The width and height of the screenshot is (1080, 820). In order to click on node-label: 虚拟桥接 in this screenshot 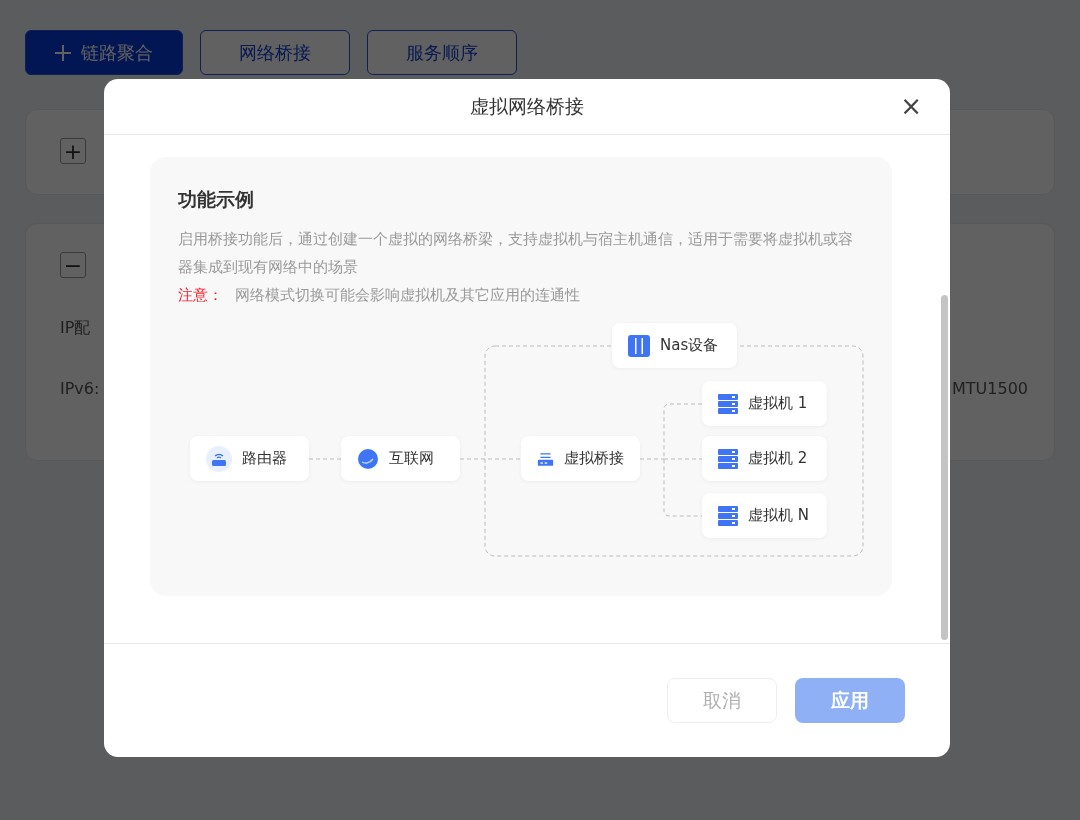, I will do `click(594, 458)`.